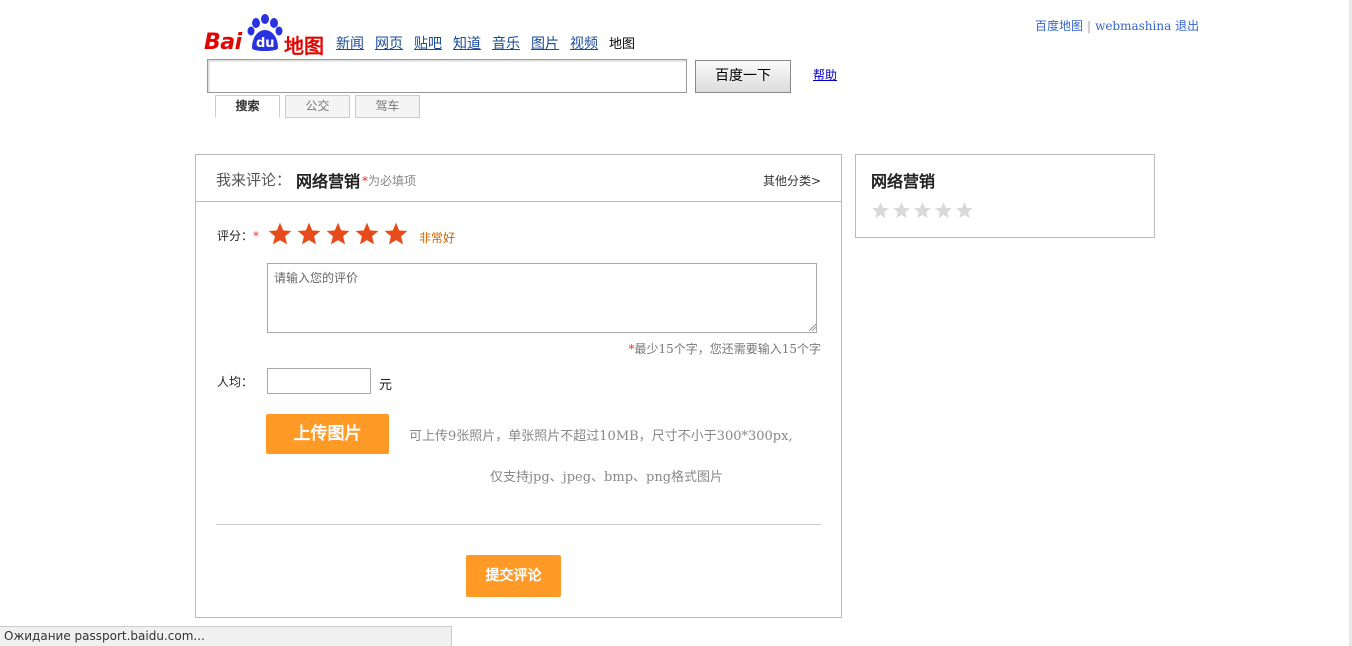  I want to click on nav-web: 网页, so click(389, 44).